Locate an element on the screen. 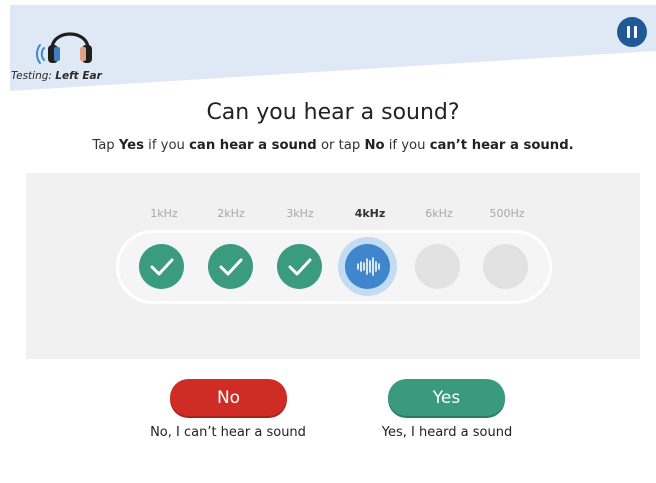  freq-label-2khz: 2kHz is located at coordinates (231, 213).